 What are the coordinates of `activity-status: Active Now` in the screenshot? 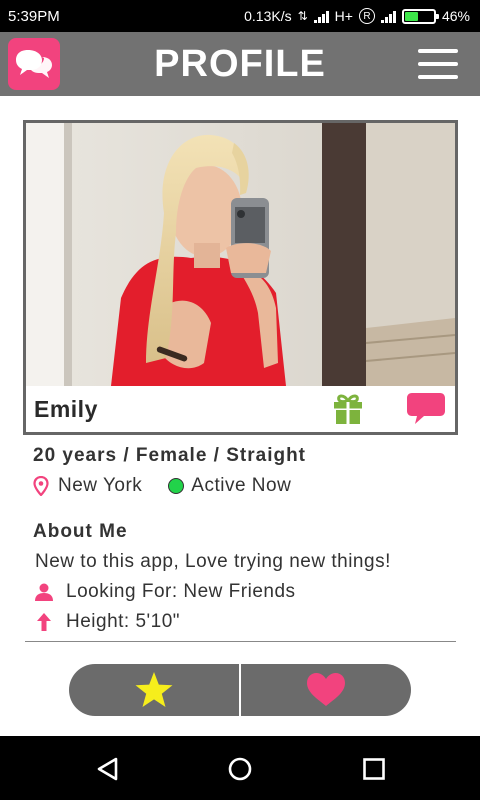 It's located at (241, 485).